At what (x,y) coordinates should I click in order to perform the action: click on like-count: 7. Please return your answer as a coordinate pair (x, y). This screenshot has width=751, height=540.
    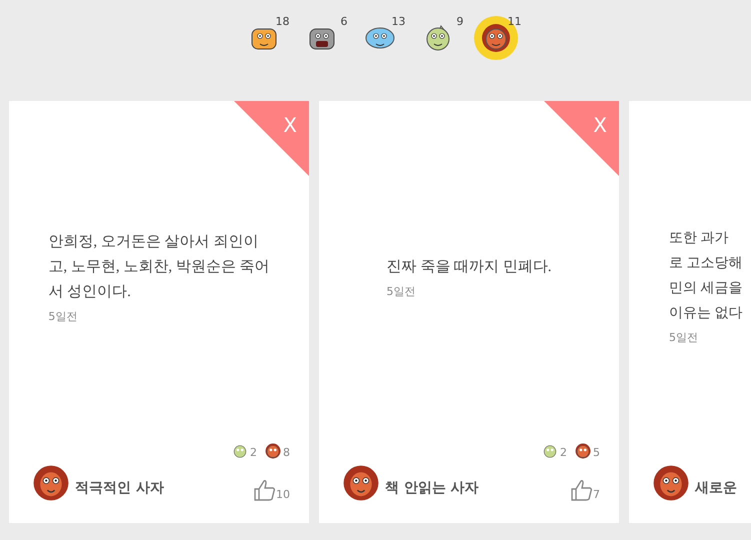
    Looking at the image, I should click on (596, 494).